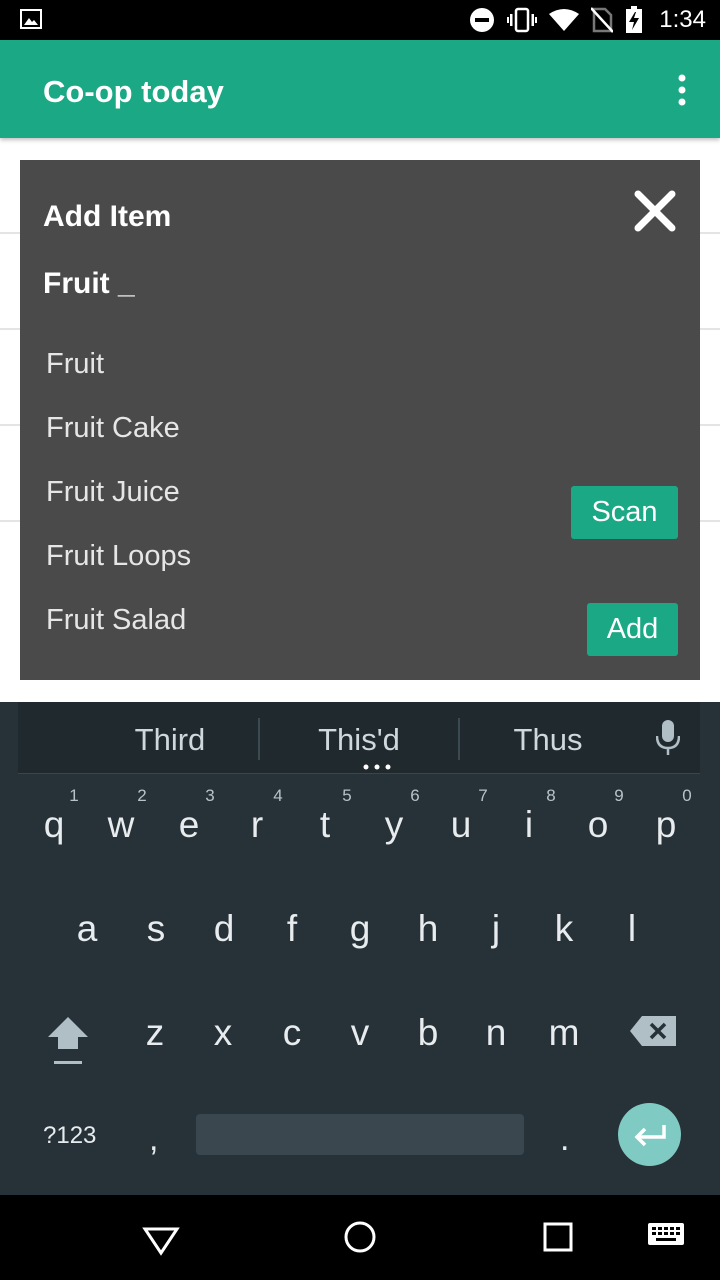 Image resolution: width=720 pixels, height=1280 pixels. Describe the element at coordinates (155, 1033) in the screenshot. I see `key-z: z` at that location.